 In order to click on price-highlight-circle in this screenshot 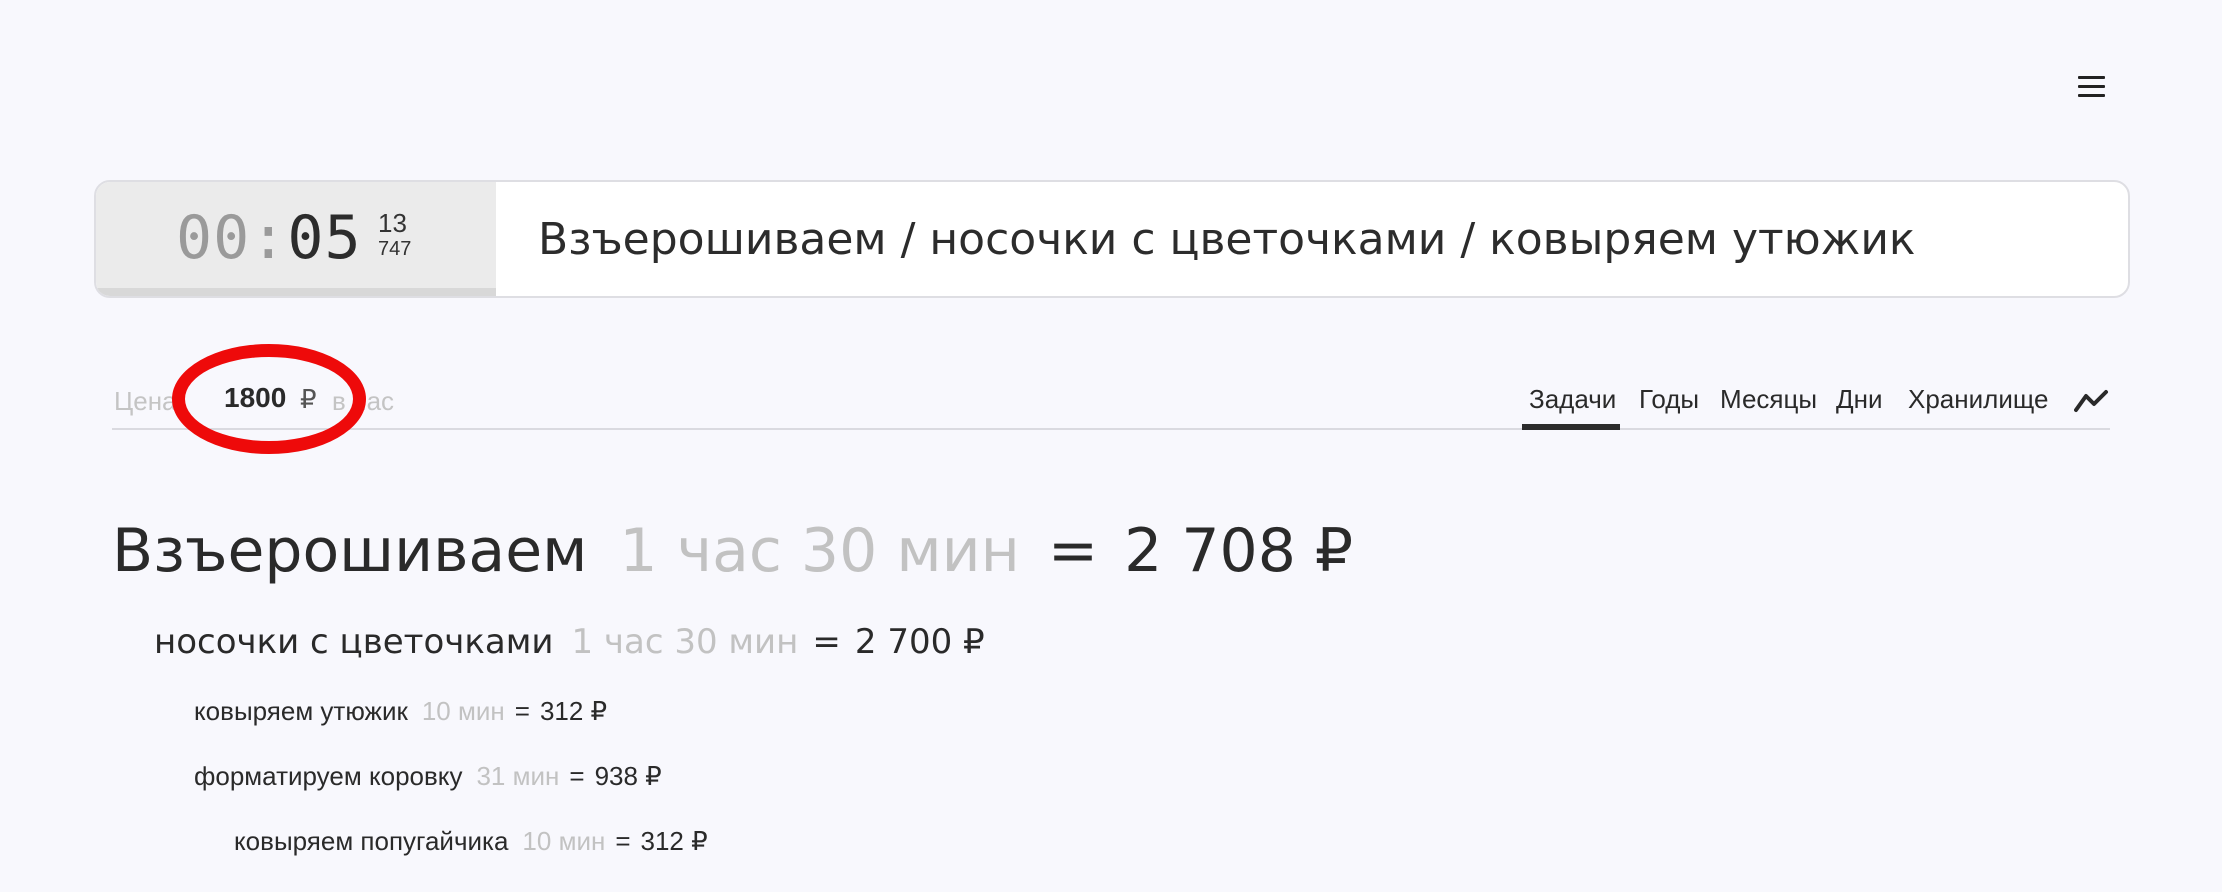, I will do `click(269, 399)`.